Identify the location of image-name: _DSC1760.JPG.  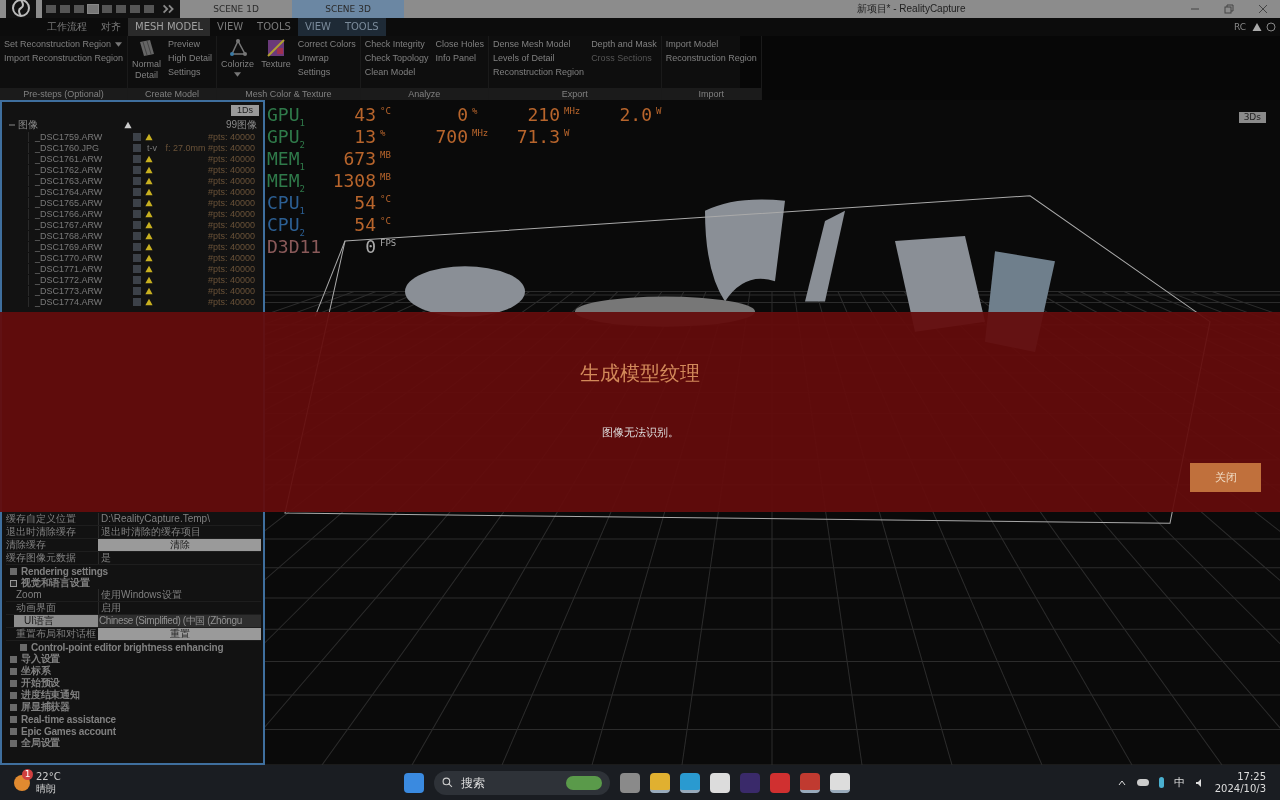
(79, 147).